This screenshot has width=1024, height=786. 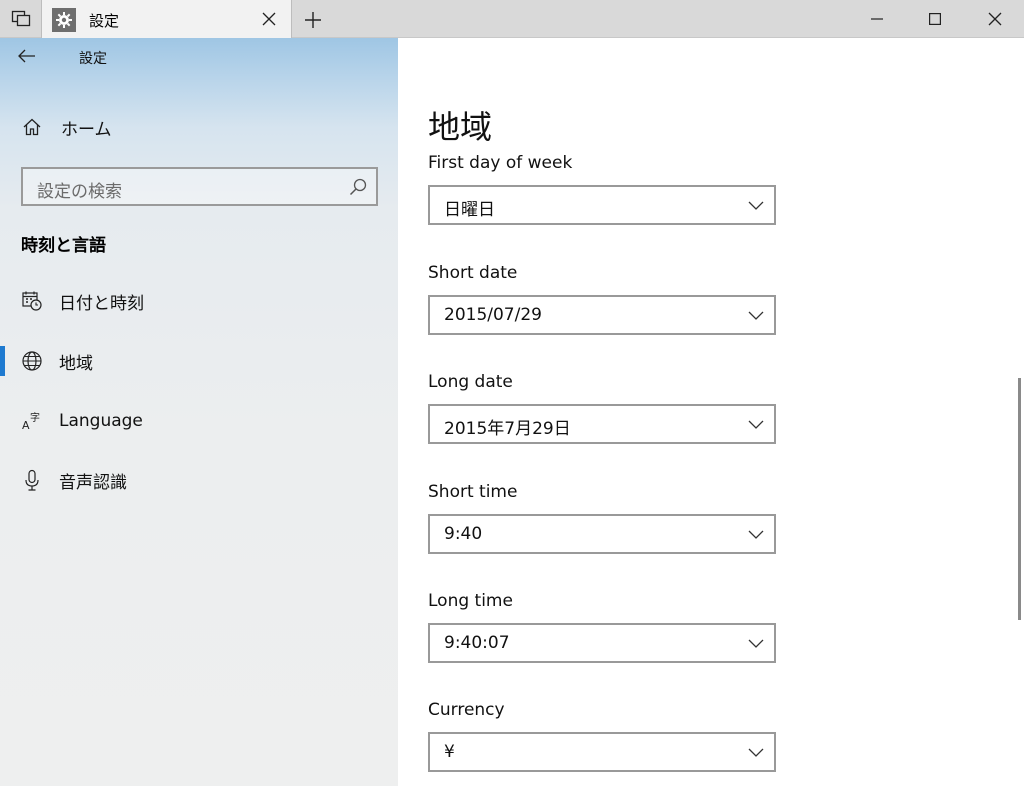 What do you see at coordinates (1019, 499) in the screenshot?
I see `scrollbar-thumb` at bounding box center [1019, 499].